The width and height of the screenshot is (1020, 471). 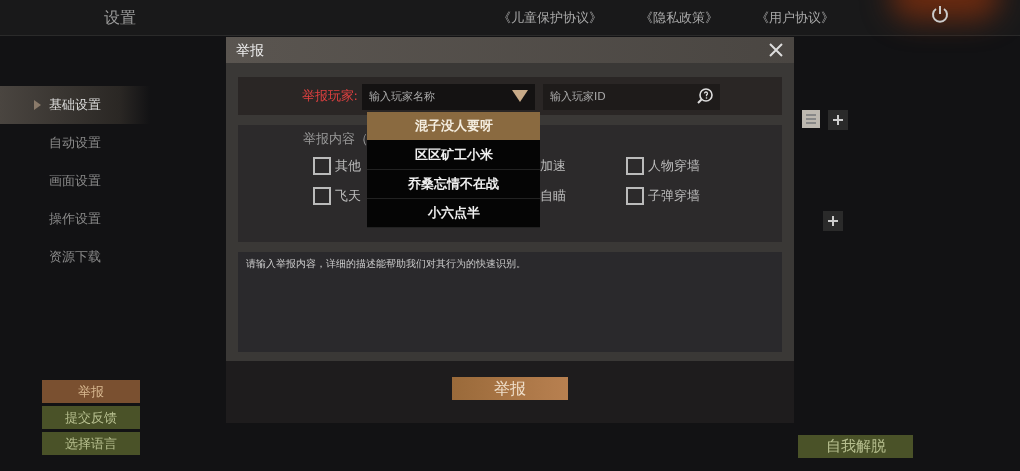 I want to click on option-label: 飞天, so click(x=348, y=195).